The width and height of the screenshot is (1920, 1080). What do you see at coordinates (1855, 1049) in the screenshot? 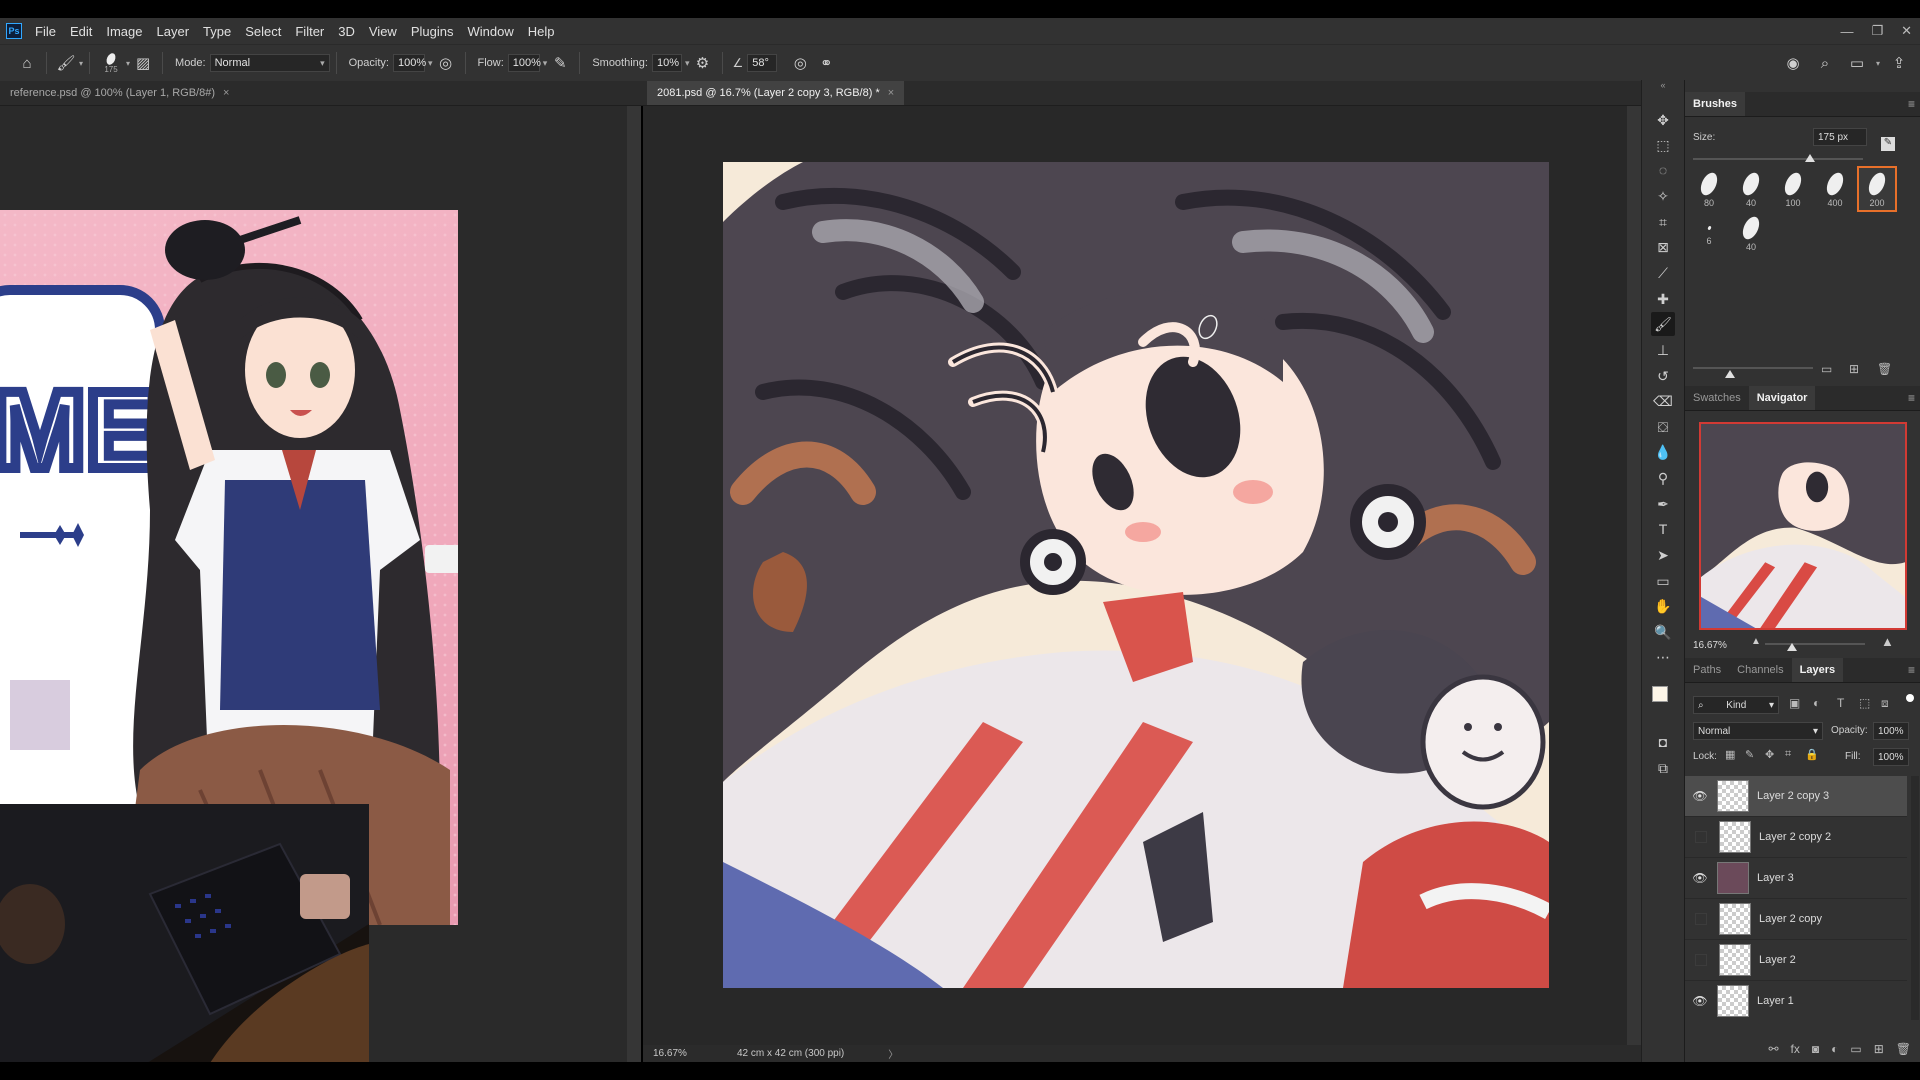
I see `new-group-icon: ▭` at bounding box center [1855, 1049].